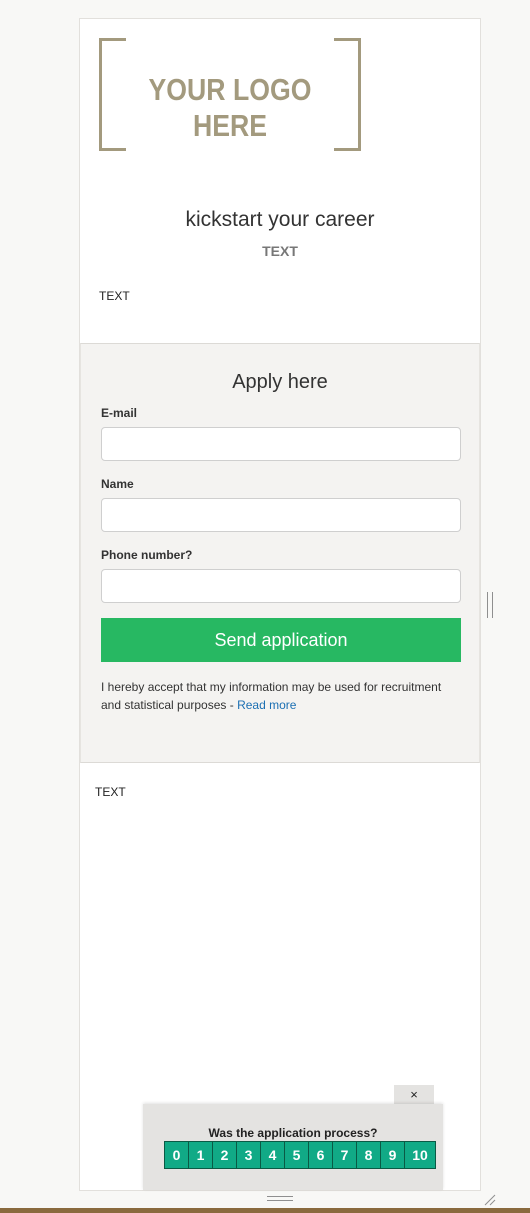 The image size is (530, 1213). What do you see at coordinates (281, 444) in the screenshot?
I see `email-field` at bounding box center [281, 444].